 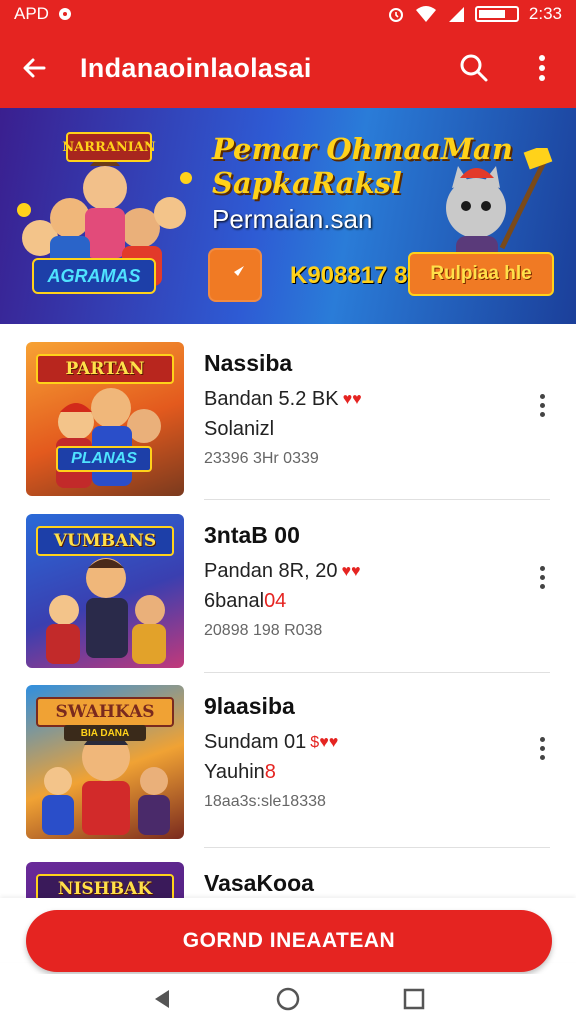 What do you see at coordinates (248, 363) in the screenshot?
I see `game-name: Nassiba` at bounding box center [248, 363].